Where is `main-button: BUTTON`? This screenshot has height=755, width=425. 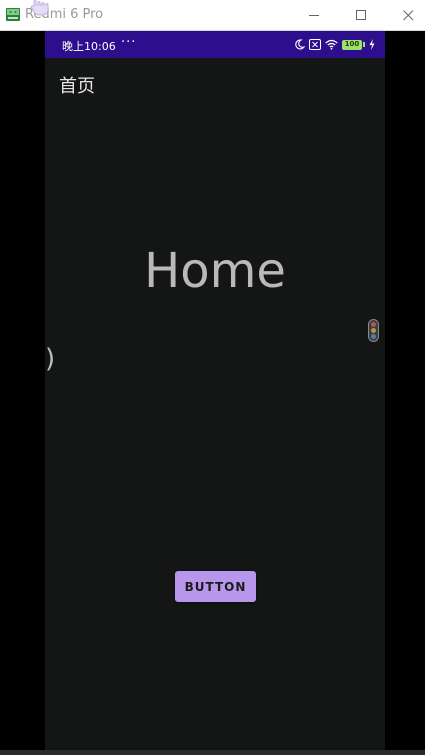 main-button: BUTTON is located at coordinates (215, 586).